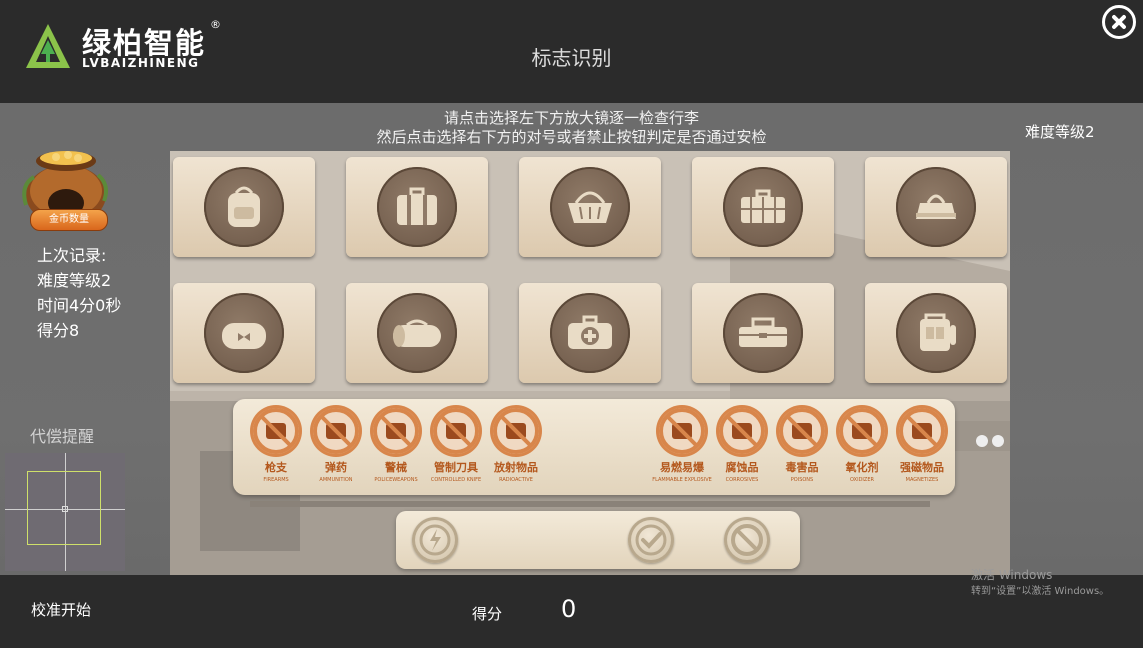 The image size is (1143, 648). I want to click on crosshair-center, so click(65, 509).